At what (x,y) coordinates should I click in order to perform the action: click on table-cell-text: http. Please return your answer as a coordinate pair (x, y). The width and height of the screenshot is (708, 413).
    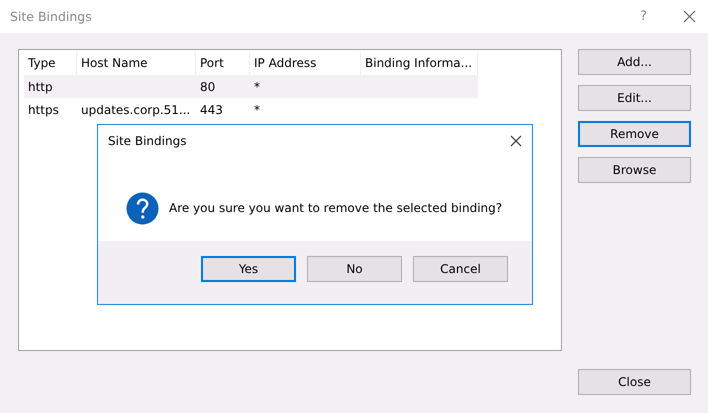
    Looking at the image, I should click on (40, 87).